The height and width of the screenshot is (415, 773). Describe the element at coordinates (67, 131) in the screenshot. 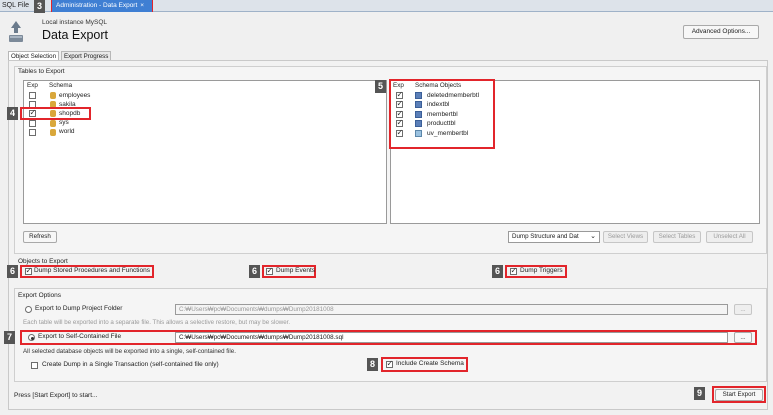

I see `schema-row-world: world` at that location.